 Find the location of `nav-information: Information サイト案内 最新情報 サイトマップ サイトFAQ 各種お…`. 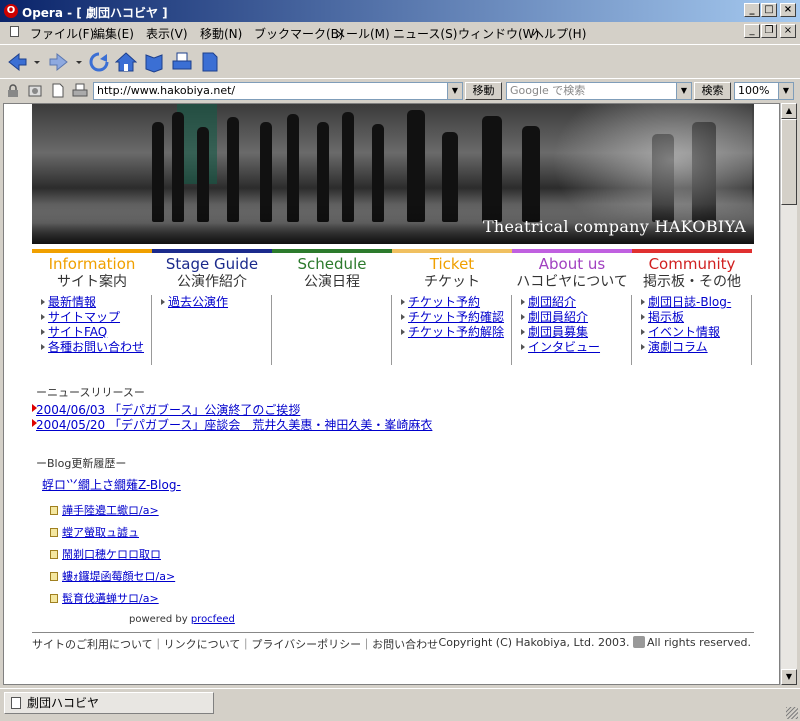

nav-information: Information サイト案内 最新情報 サイトマップ サイトFAQ 各種お… is located at coordinates (92, 308).